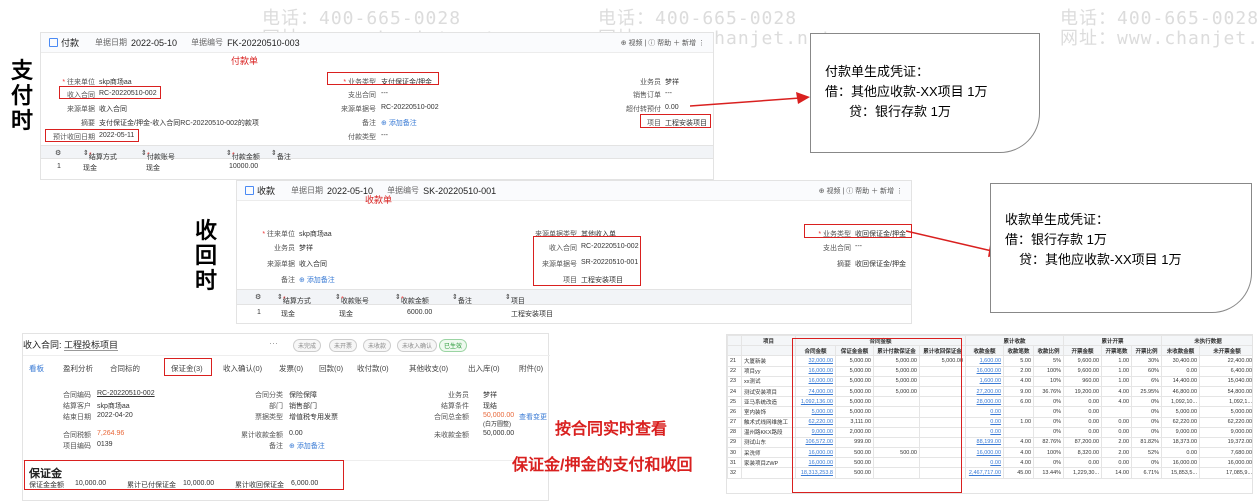 The height and width of the screenshot is (503, 1259). Describe the element at coordinates (1117, 351) in the screenshot. I see `column-header: 开票笔数` at that location.